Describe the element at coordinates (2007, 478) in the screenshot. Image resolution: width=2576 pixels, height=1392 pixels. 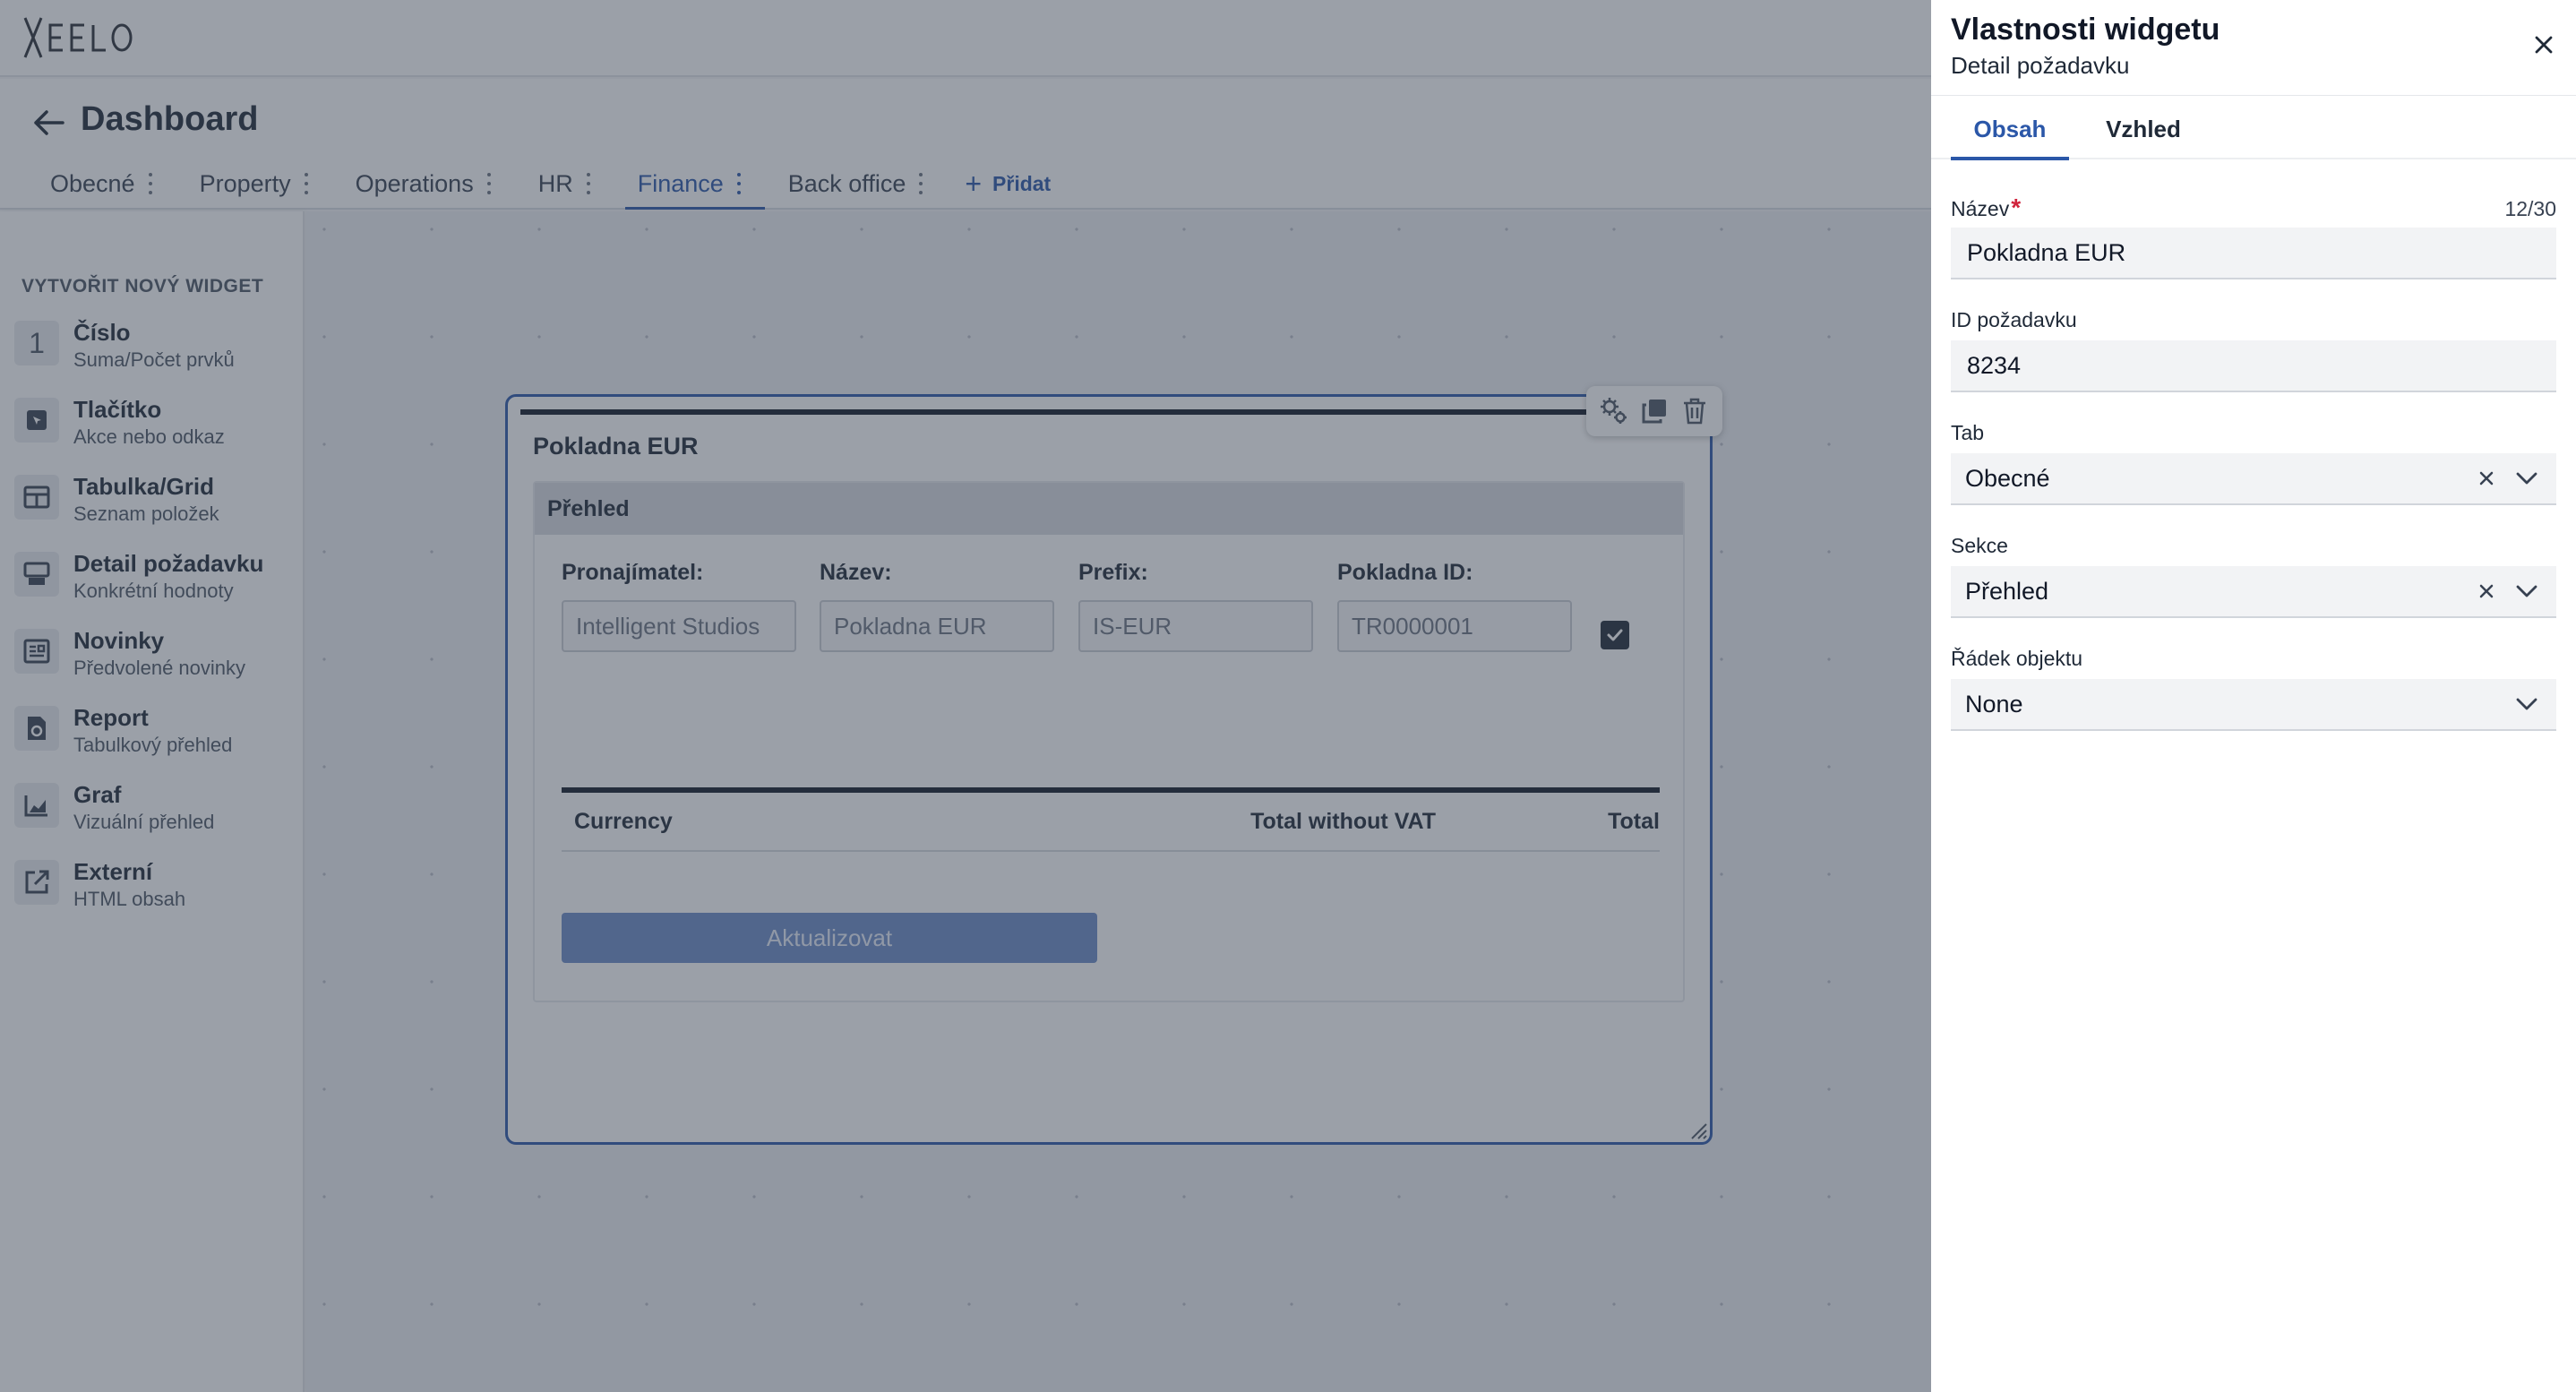
I see `tab-select-value: Obecné` at that location.